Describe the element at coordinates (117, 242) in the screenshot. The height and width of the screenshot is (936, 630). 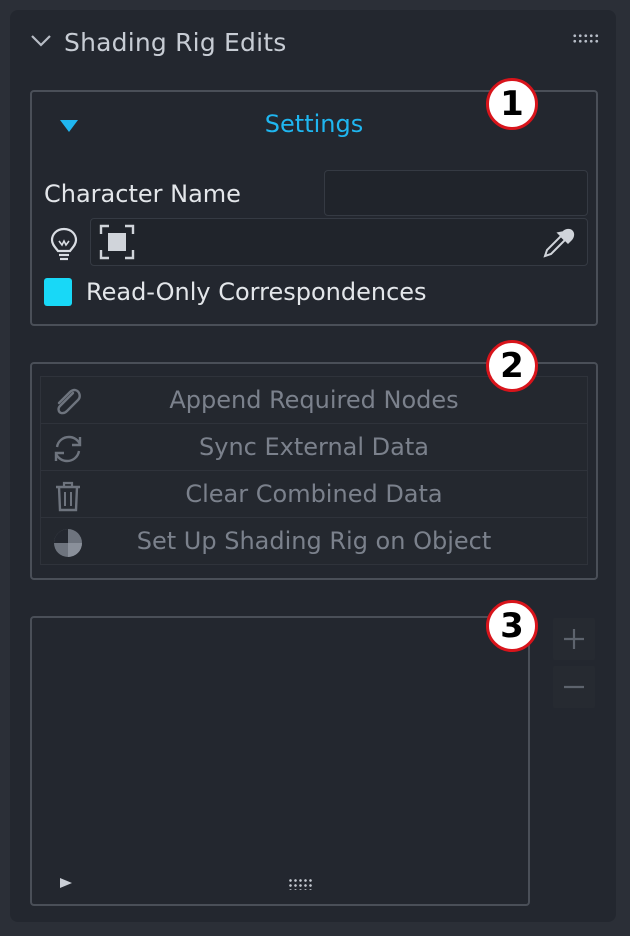
I see `select-object-icon` at that location.